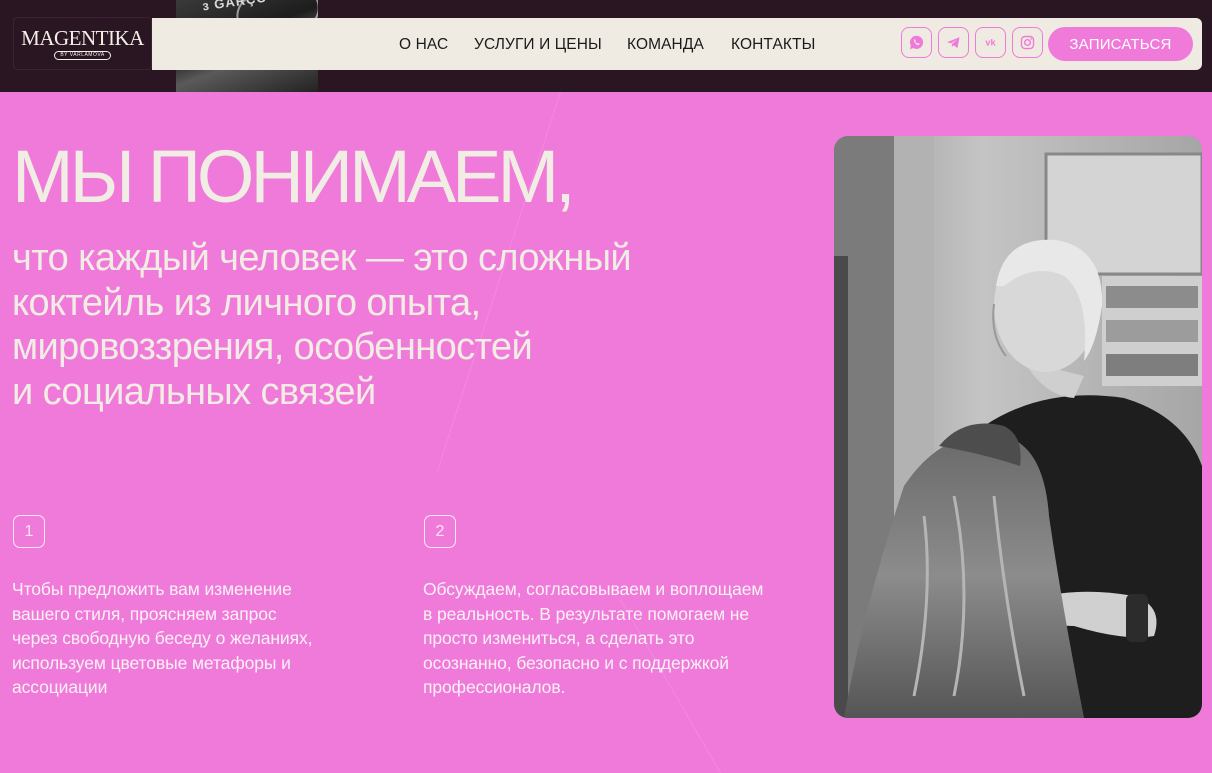 The image size is (1212, 773). I want to click on instagram-icon, so click(1027, 42).